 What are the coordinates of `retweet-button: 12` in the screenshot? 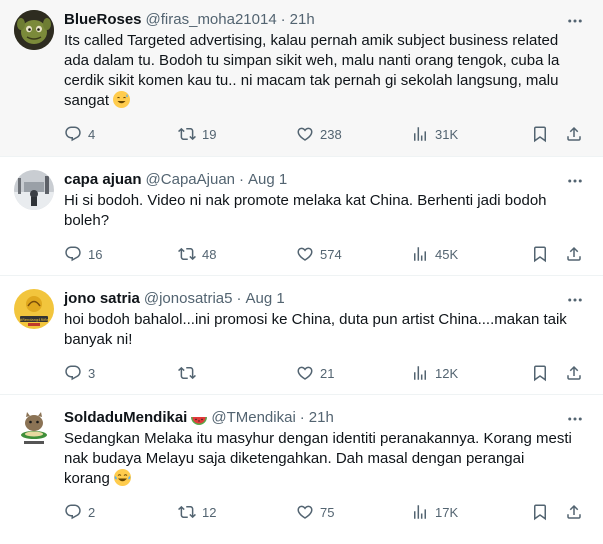 It's located at (237, 512).